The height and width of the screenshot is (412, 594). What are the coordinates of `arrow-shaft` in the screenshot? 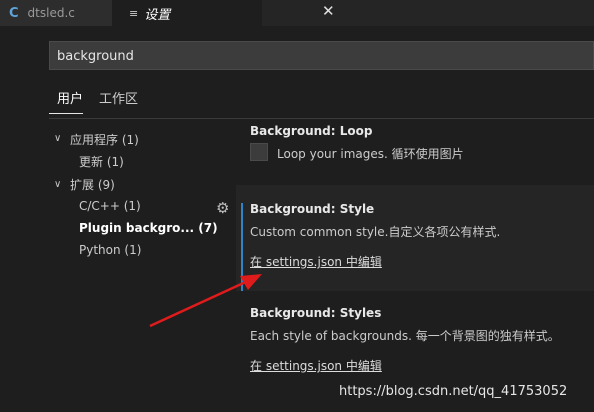 It's located at (200, 303).